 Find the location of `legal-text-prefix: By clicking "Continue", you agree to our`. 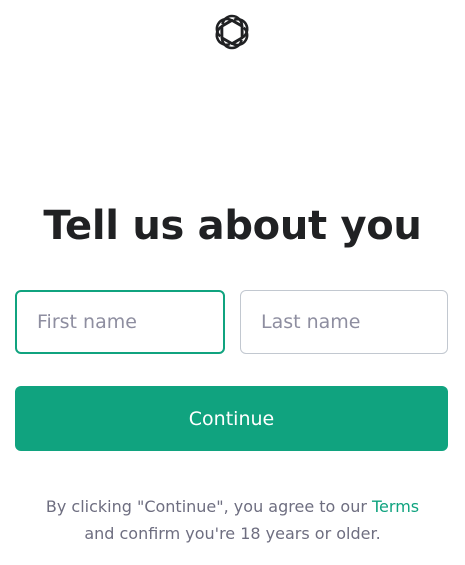

legal-text-prefix: By clicking "Continue", you agree to our is located at coordinates (208, 506).